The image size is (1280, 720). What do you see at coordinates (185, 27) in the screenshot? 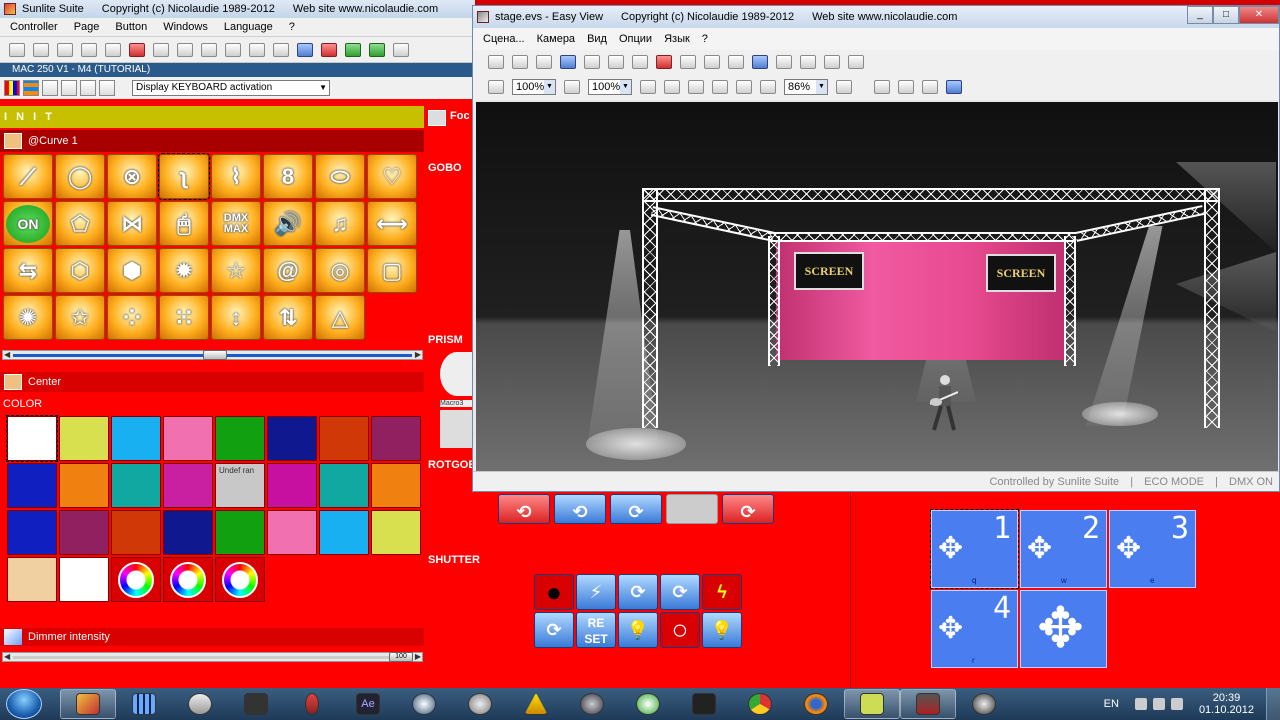
I see `menu-windows: Windows` at bounding box center [185, 27].